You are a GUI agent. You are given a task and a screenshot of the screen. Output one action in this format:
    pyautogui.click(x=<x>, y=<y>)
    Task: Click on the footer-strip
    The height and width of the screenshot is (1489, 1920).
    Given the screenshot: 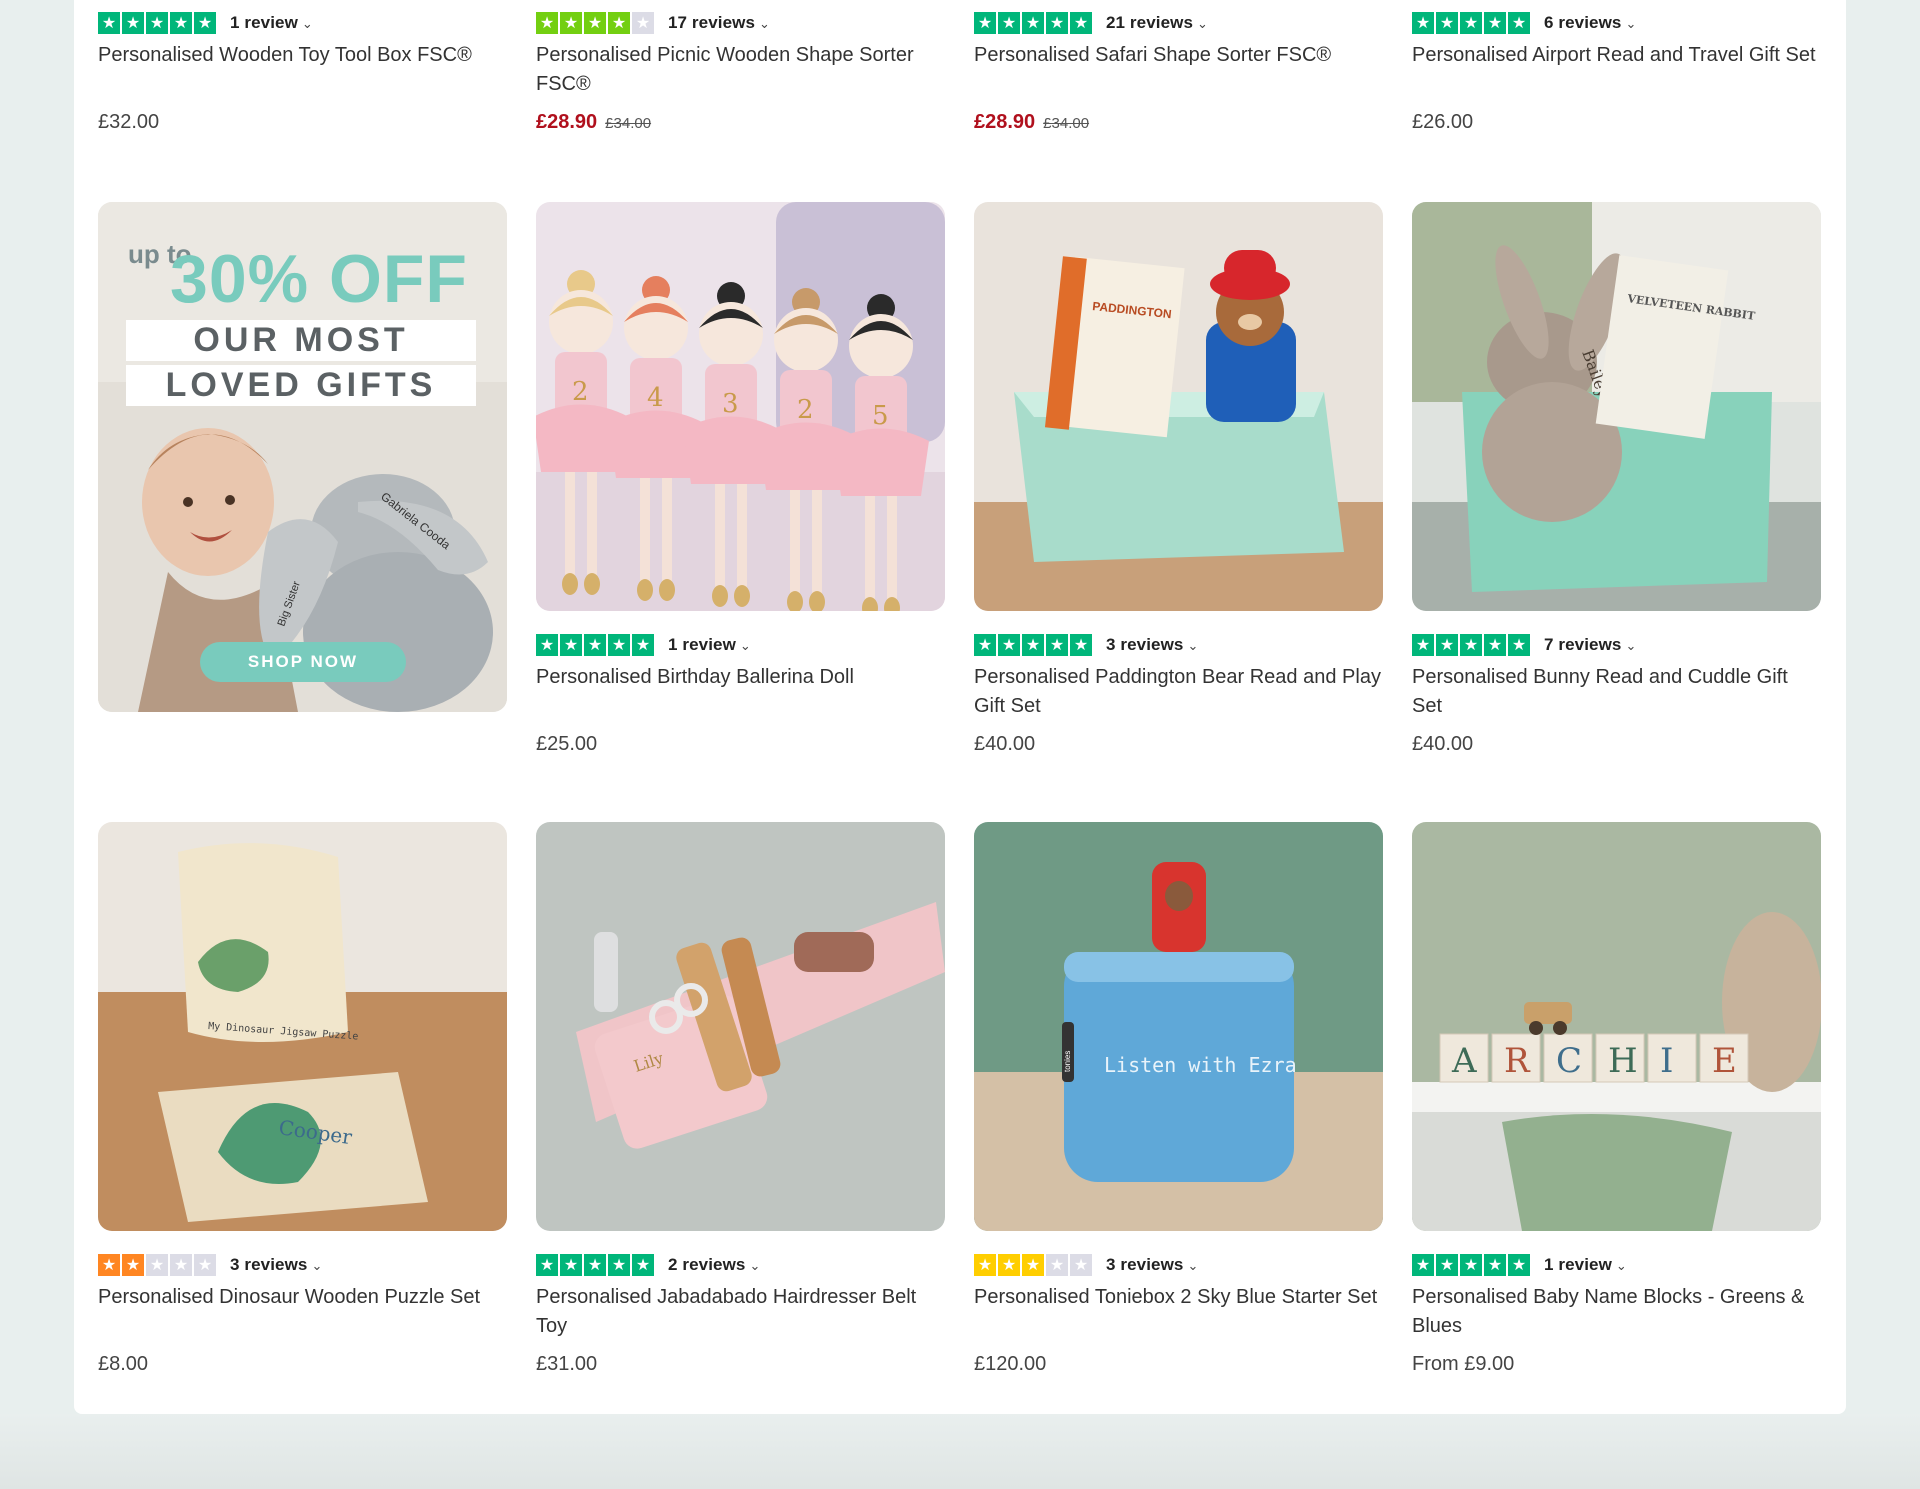 What is the action you would take?
    pyautogui.click(x=960, y=1451)
    